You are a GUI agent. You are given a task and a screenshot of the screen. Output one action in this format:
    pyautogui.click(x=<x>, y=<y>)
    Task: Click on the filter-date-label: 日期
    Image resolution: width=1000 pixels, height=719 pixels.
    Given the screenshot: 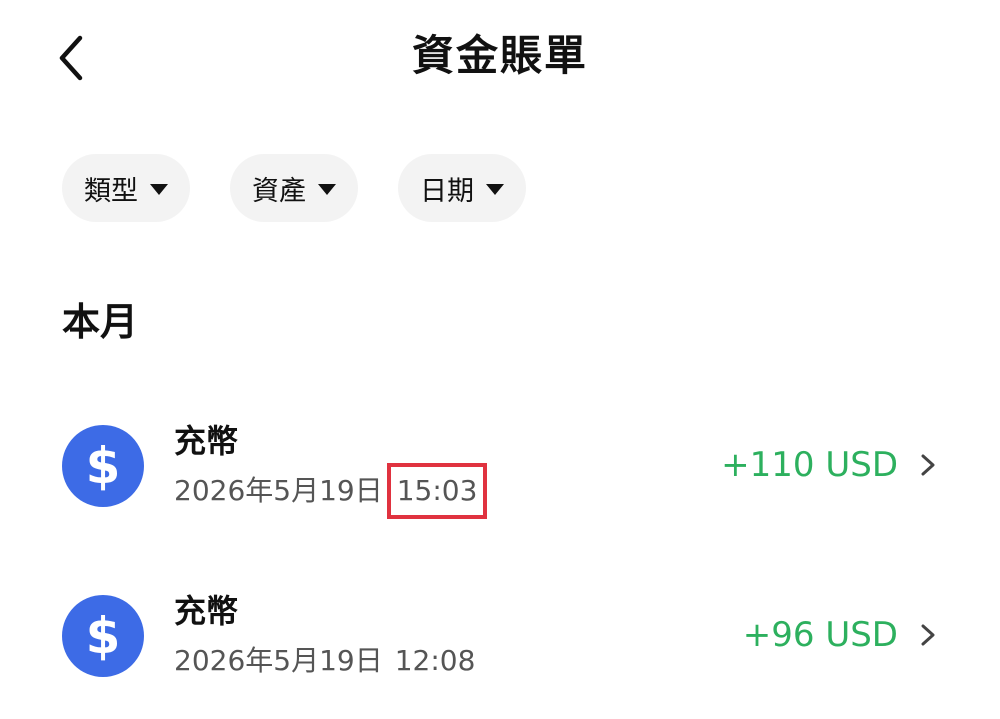 What is the action you would take?
    pyautogui.click(x=447, y=191)
    